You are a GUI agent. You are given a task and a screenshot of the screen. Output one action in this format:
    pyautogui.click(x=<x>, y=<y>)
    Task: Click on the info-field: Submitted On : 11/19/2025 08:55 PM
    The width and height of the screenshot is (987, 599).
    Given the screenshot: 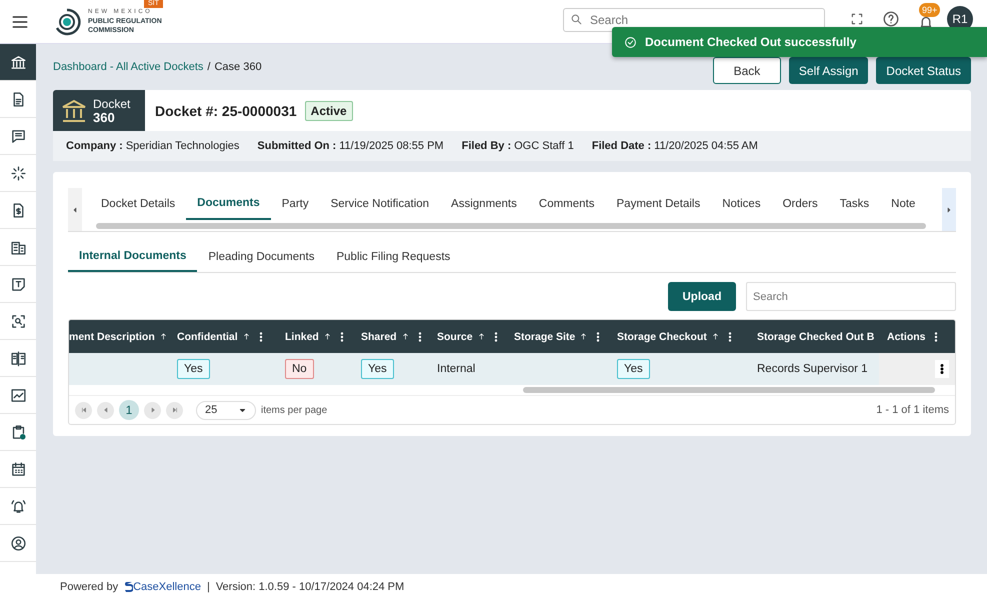 What is the action you would take?
    pyautogui.click(x=350, y=146)
    